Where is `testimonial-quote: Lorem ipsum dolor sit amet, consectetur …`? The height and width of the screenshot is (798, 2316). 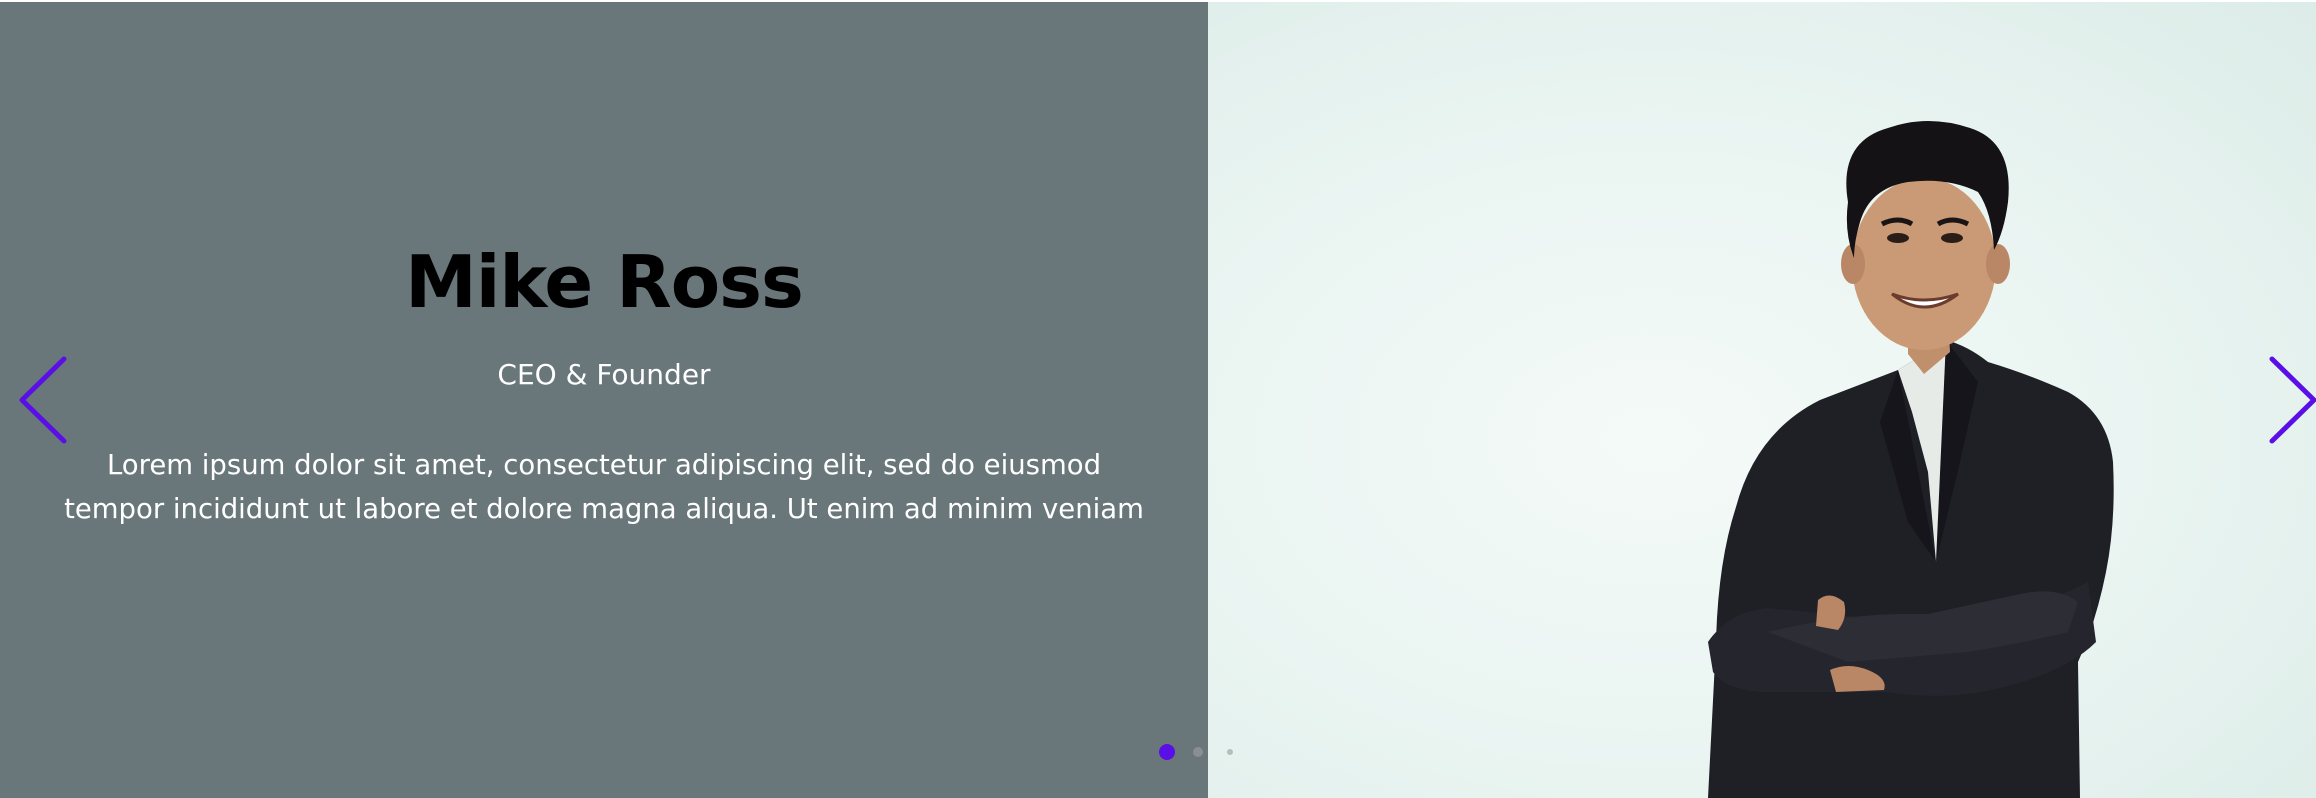
testimonial-quote: Lorem ipsum dolor sit amet, consectetur … is located at coordinates (604, 487).